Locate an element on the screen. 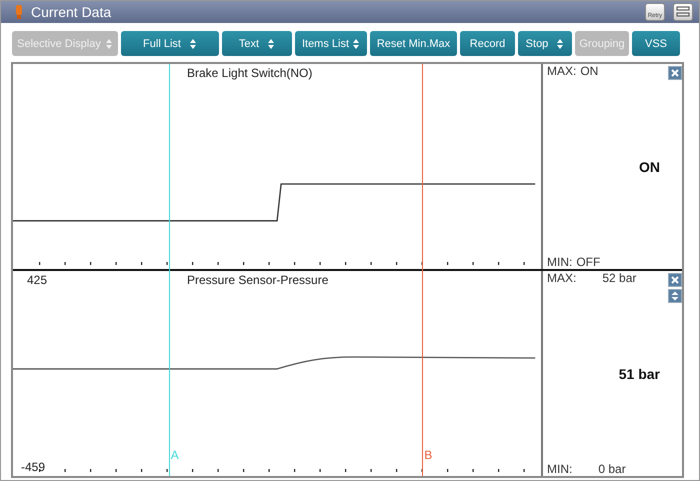 The image size is (700, 481). max-value: 52 bar is located at coordinates (619, 278).